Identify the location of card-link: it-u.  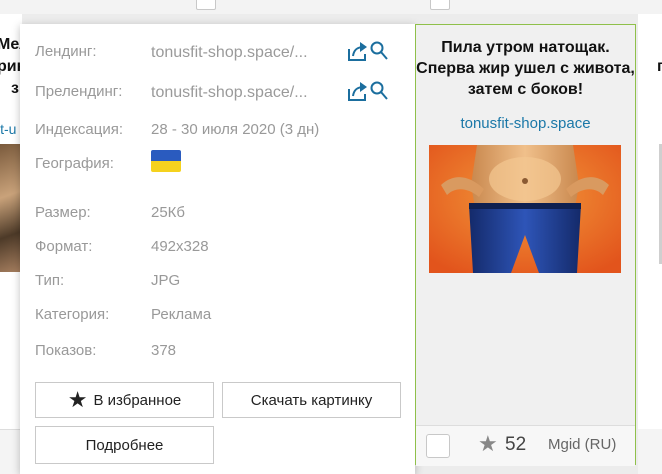
(8, 129).